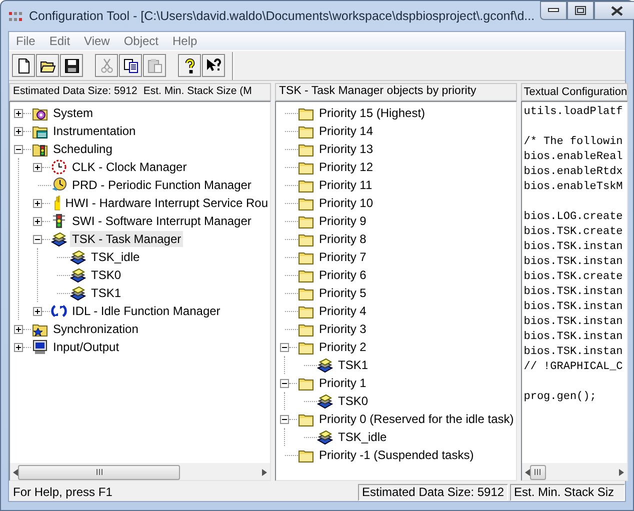 The image size is (634, 511). I want to click on tree-item: Priority 9, so click(342, 221).